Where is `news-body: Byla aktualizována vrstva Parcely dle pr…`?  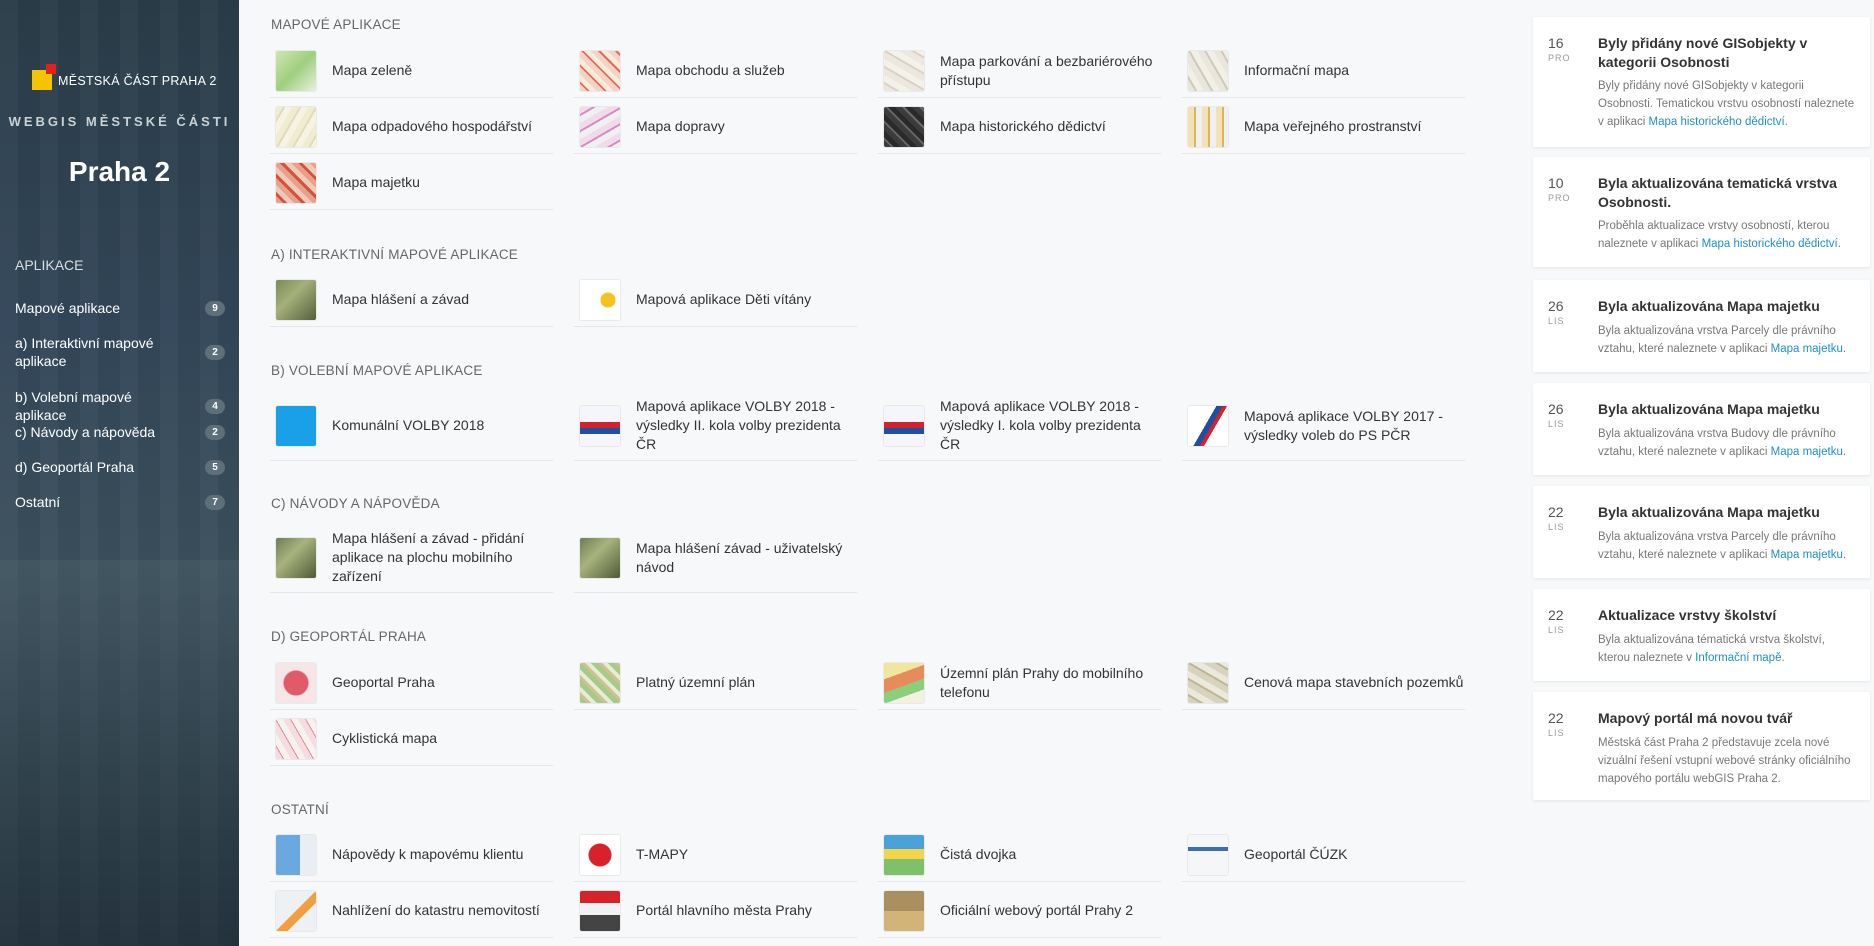 news-body: Byla aktualizována vrstva Parcely dle pr… is located at coordinates (1722, 546).